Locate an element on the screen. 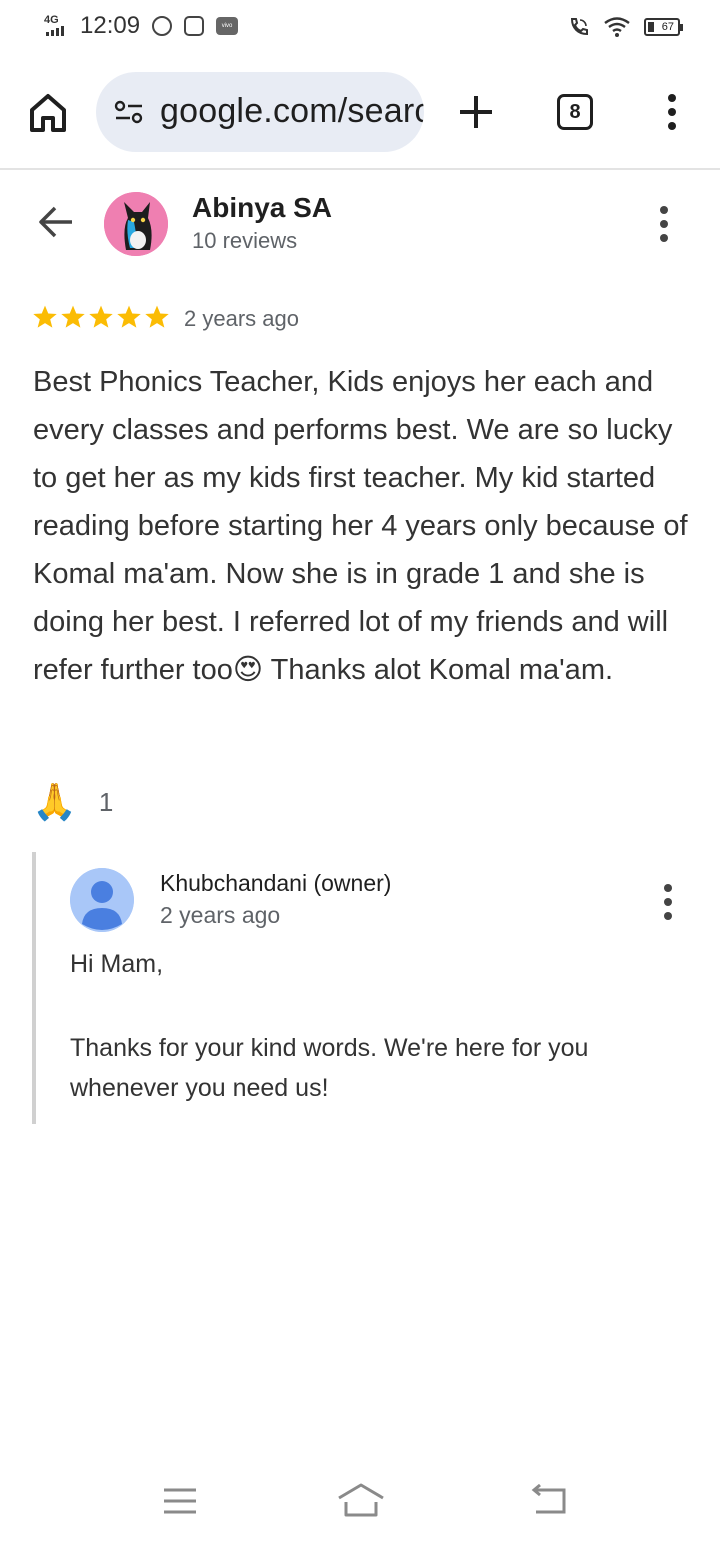 The width and height of the screenshot is (720, 1544). owner-name: Khubchandani (owner) is located at coordinates (276, 883).